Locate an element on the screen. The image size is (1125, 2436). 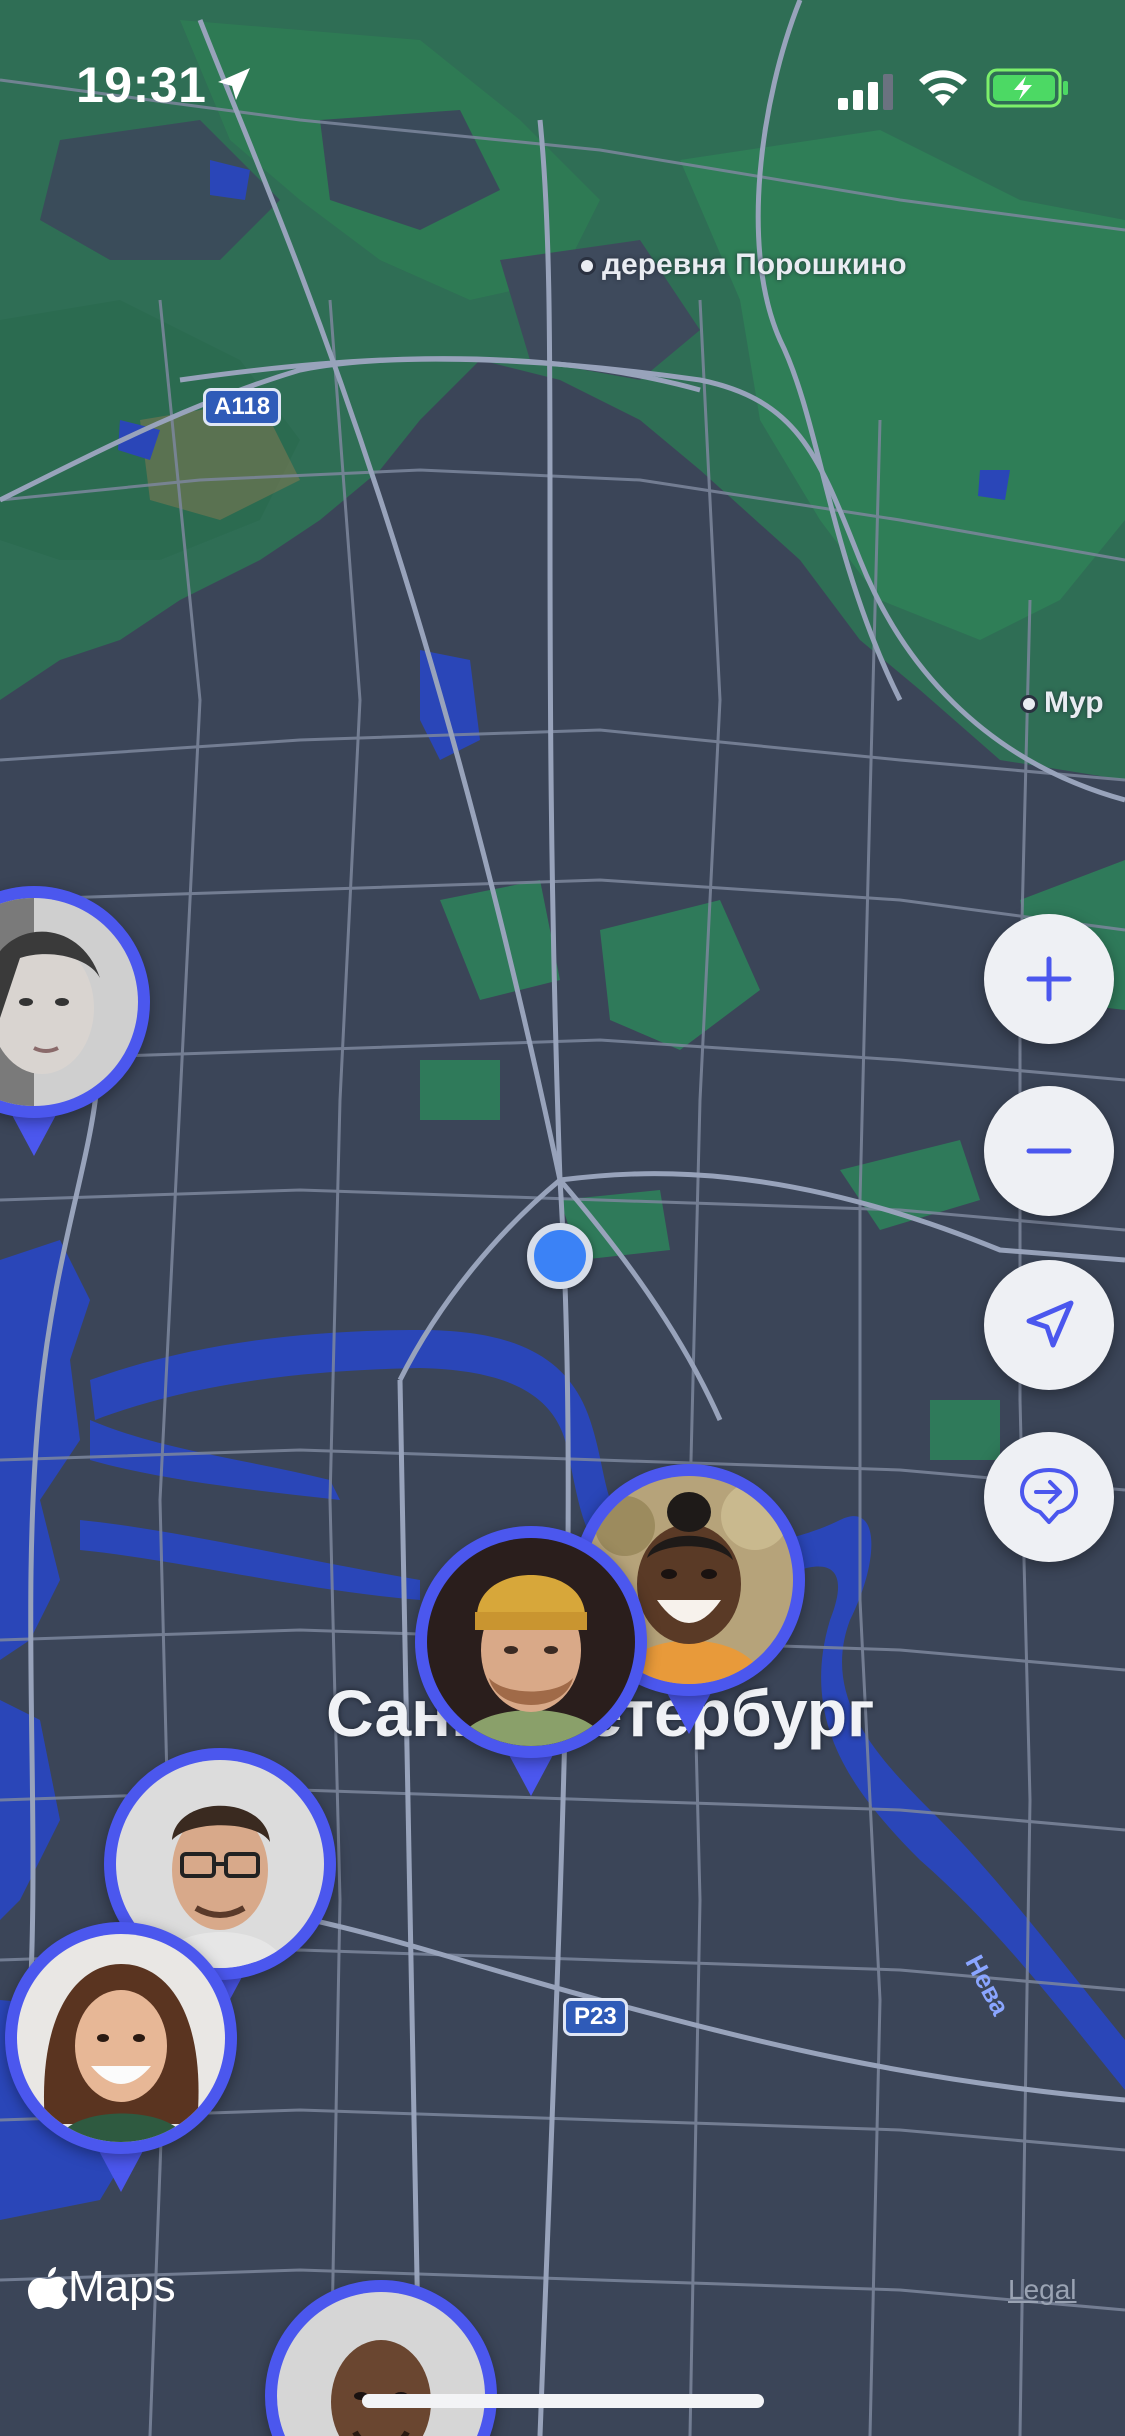
avatar-woman-curly-image is located at coordinates (121, 2038).